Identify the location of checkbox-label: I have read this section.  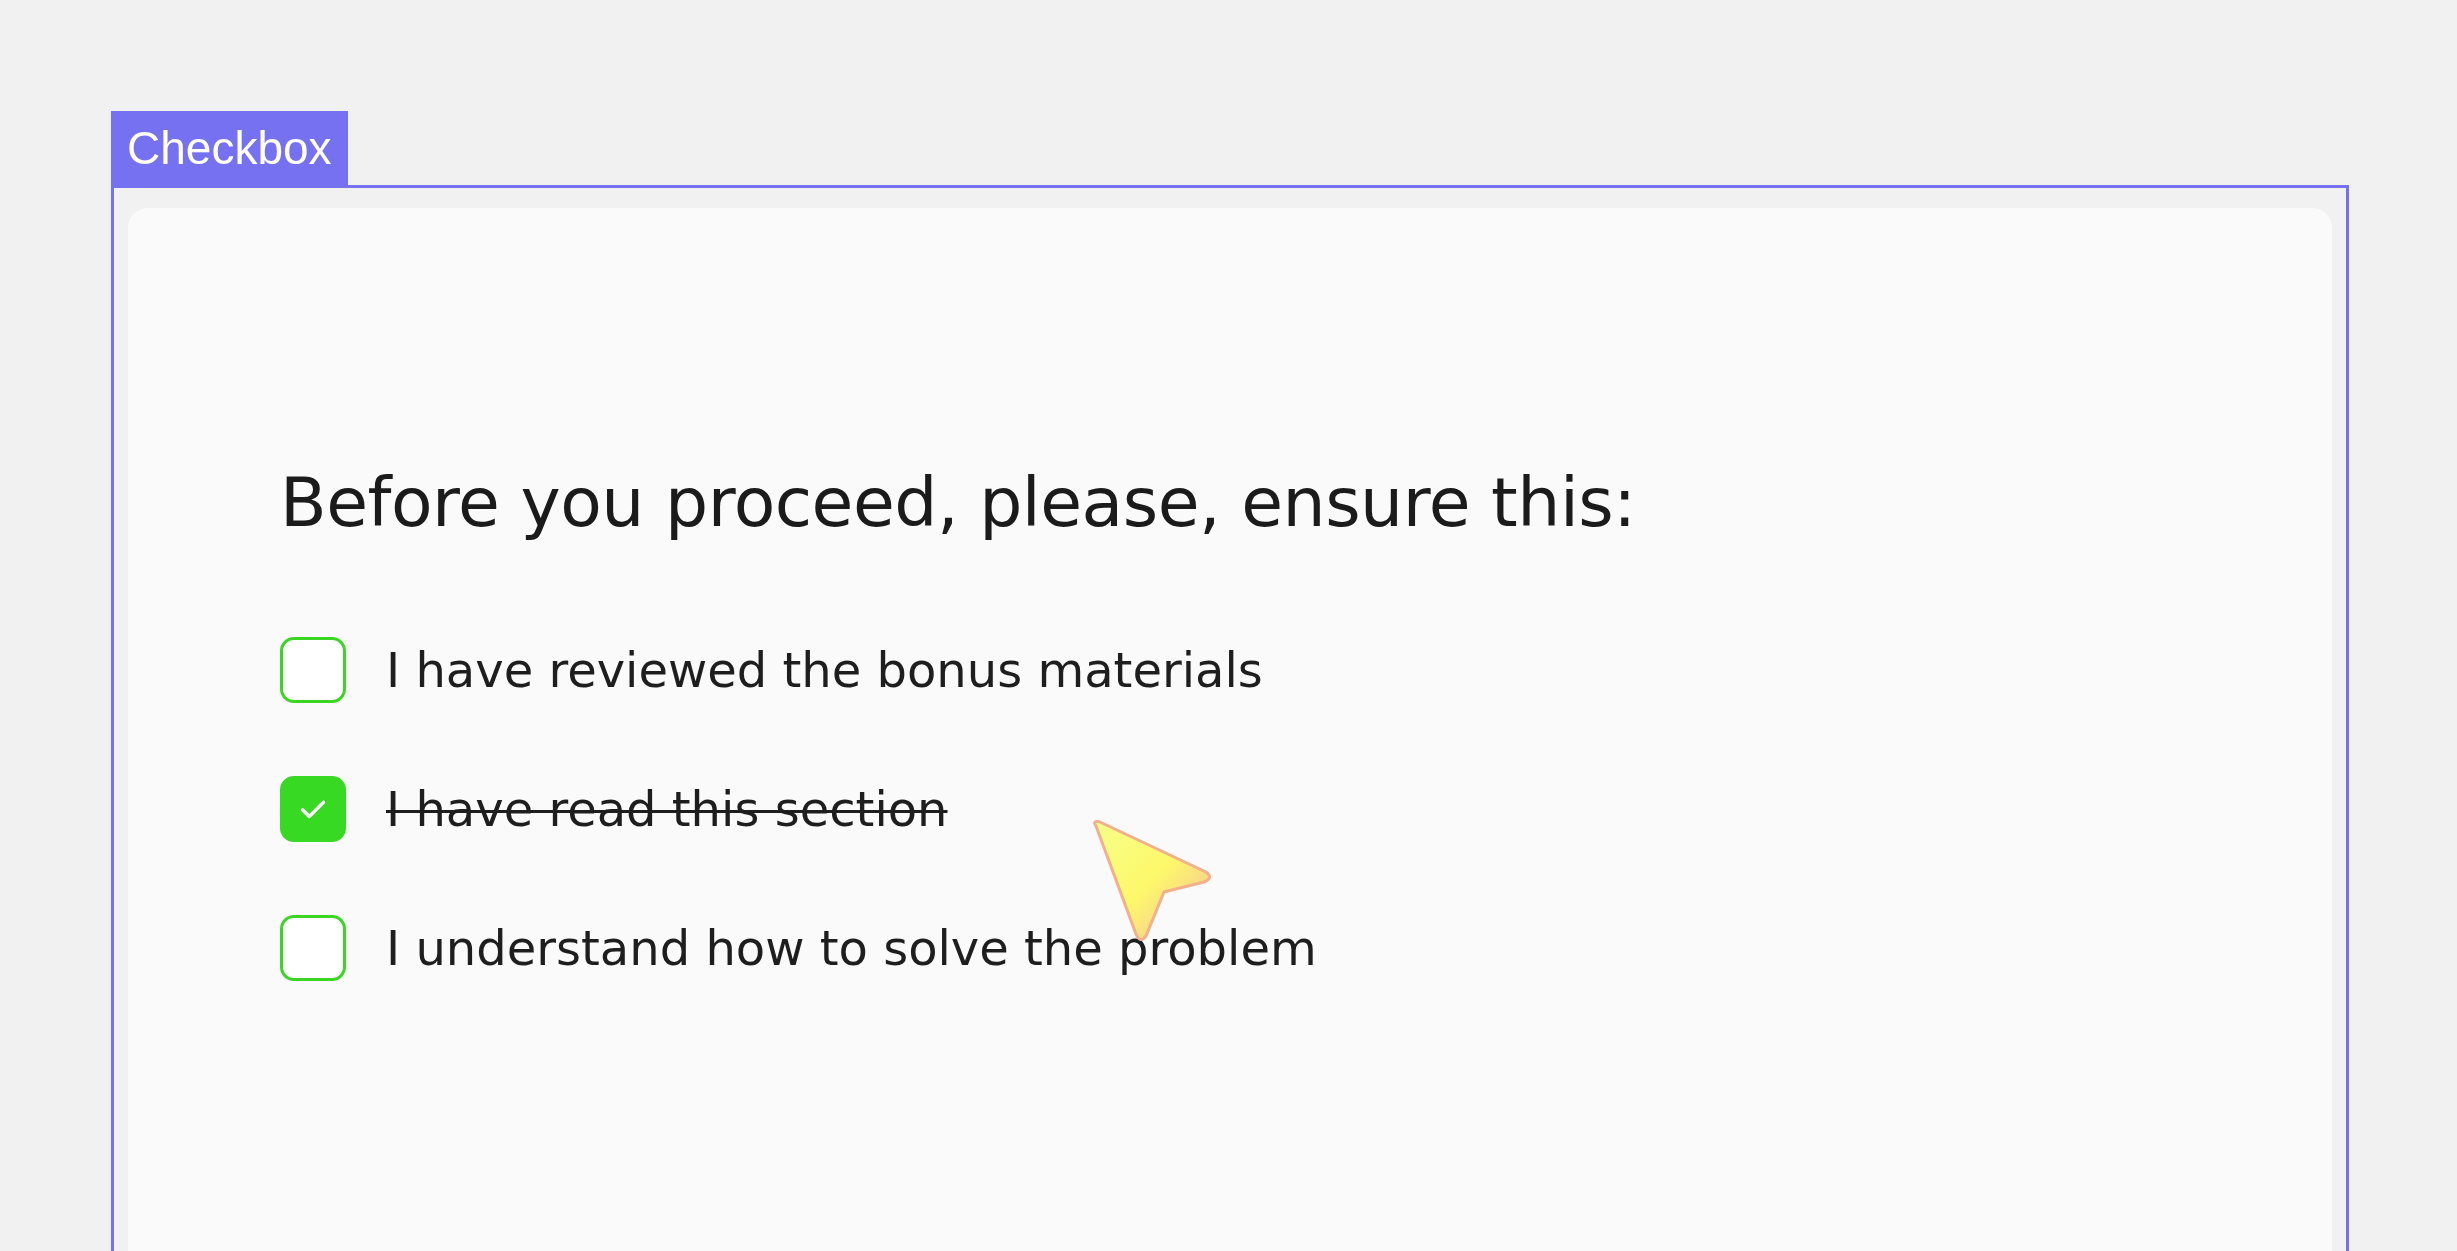
(667, 809).